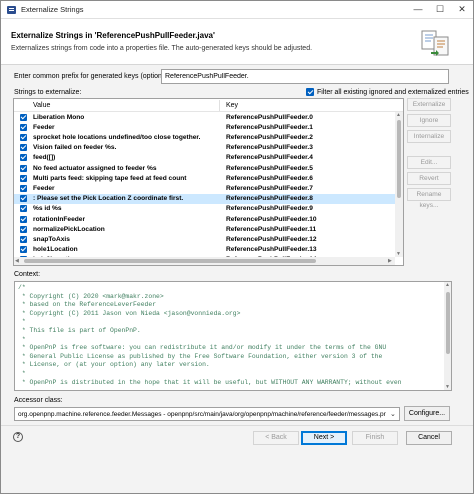 This screenshot has height=494, width=474. What do you see at coordinates (204, 239) in the screenshot?
I see `table-row: snapToAxis ReferencePushPullFeeder.12` at bounding box center [204, 239].